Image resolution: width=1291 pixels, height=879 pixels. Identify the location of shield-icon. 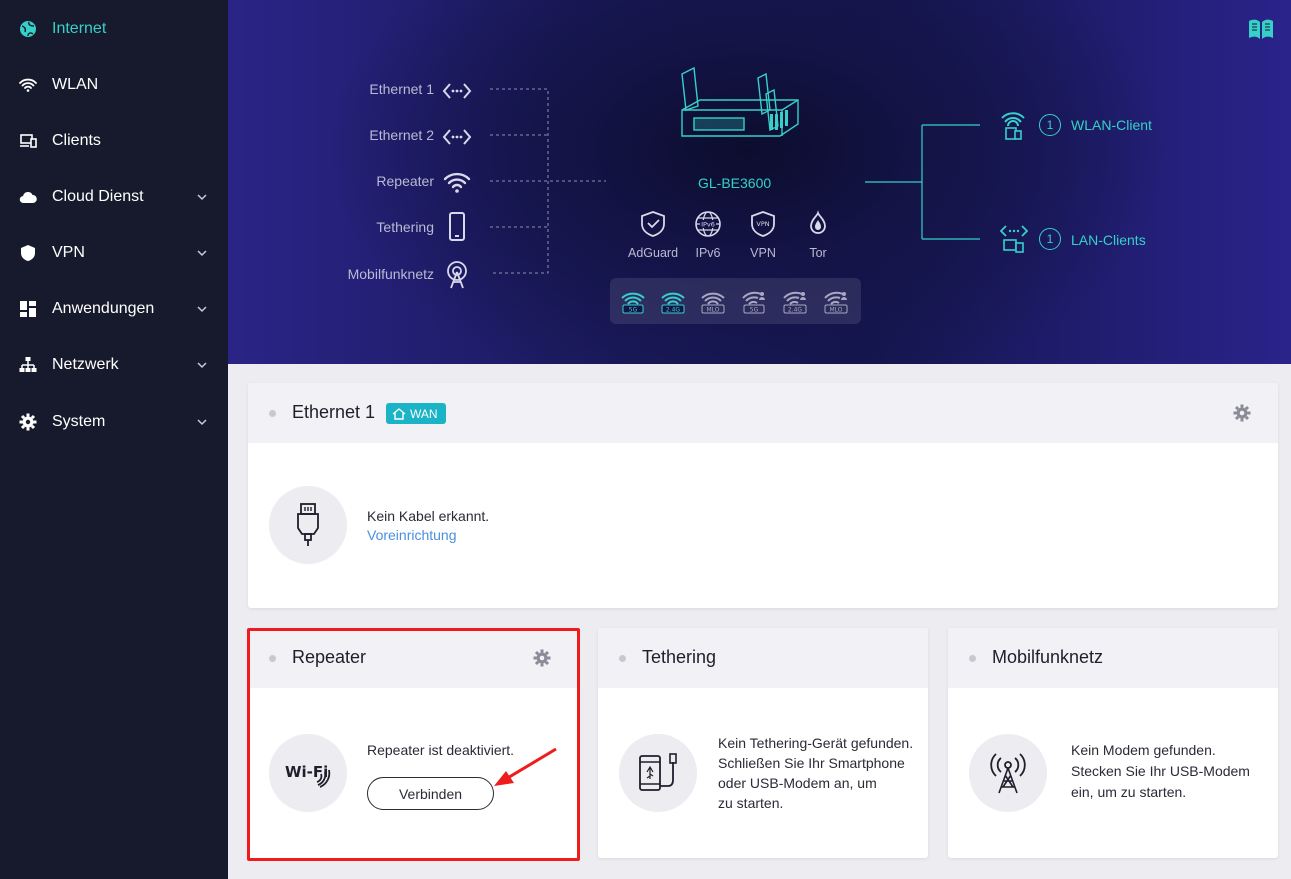
(28, 253).